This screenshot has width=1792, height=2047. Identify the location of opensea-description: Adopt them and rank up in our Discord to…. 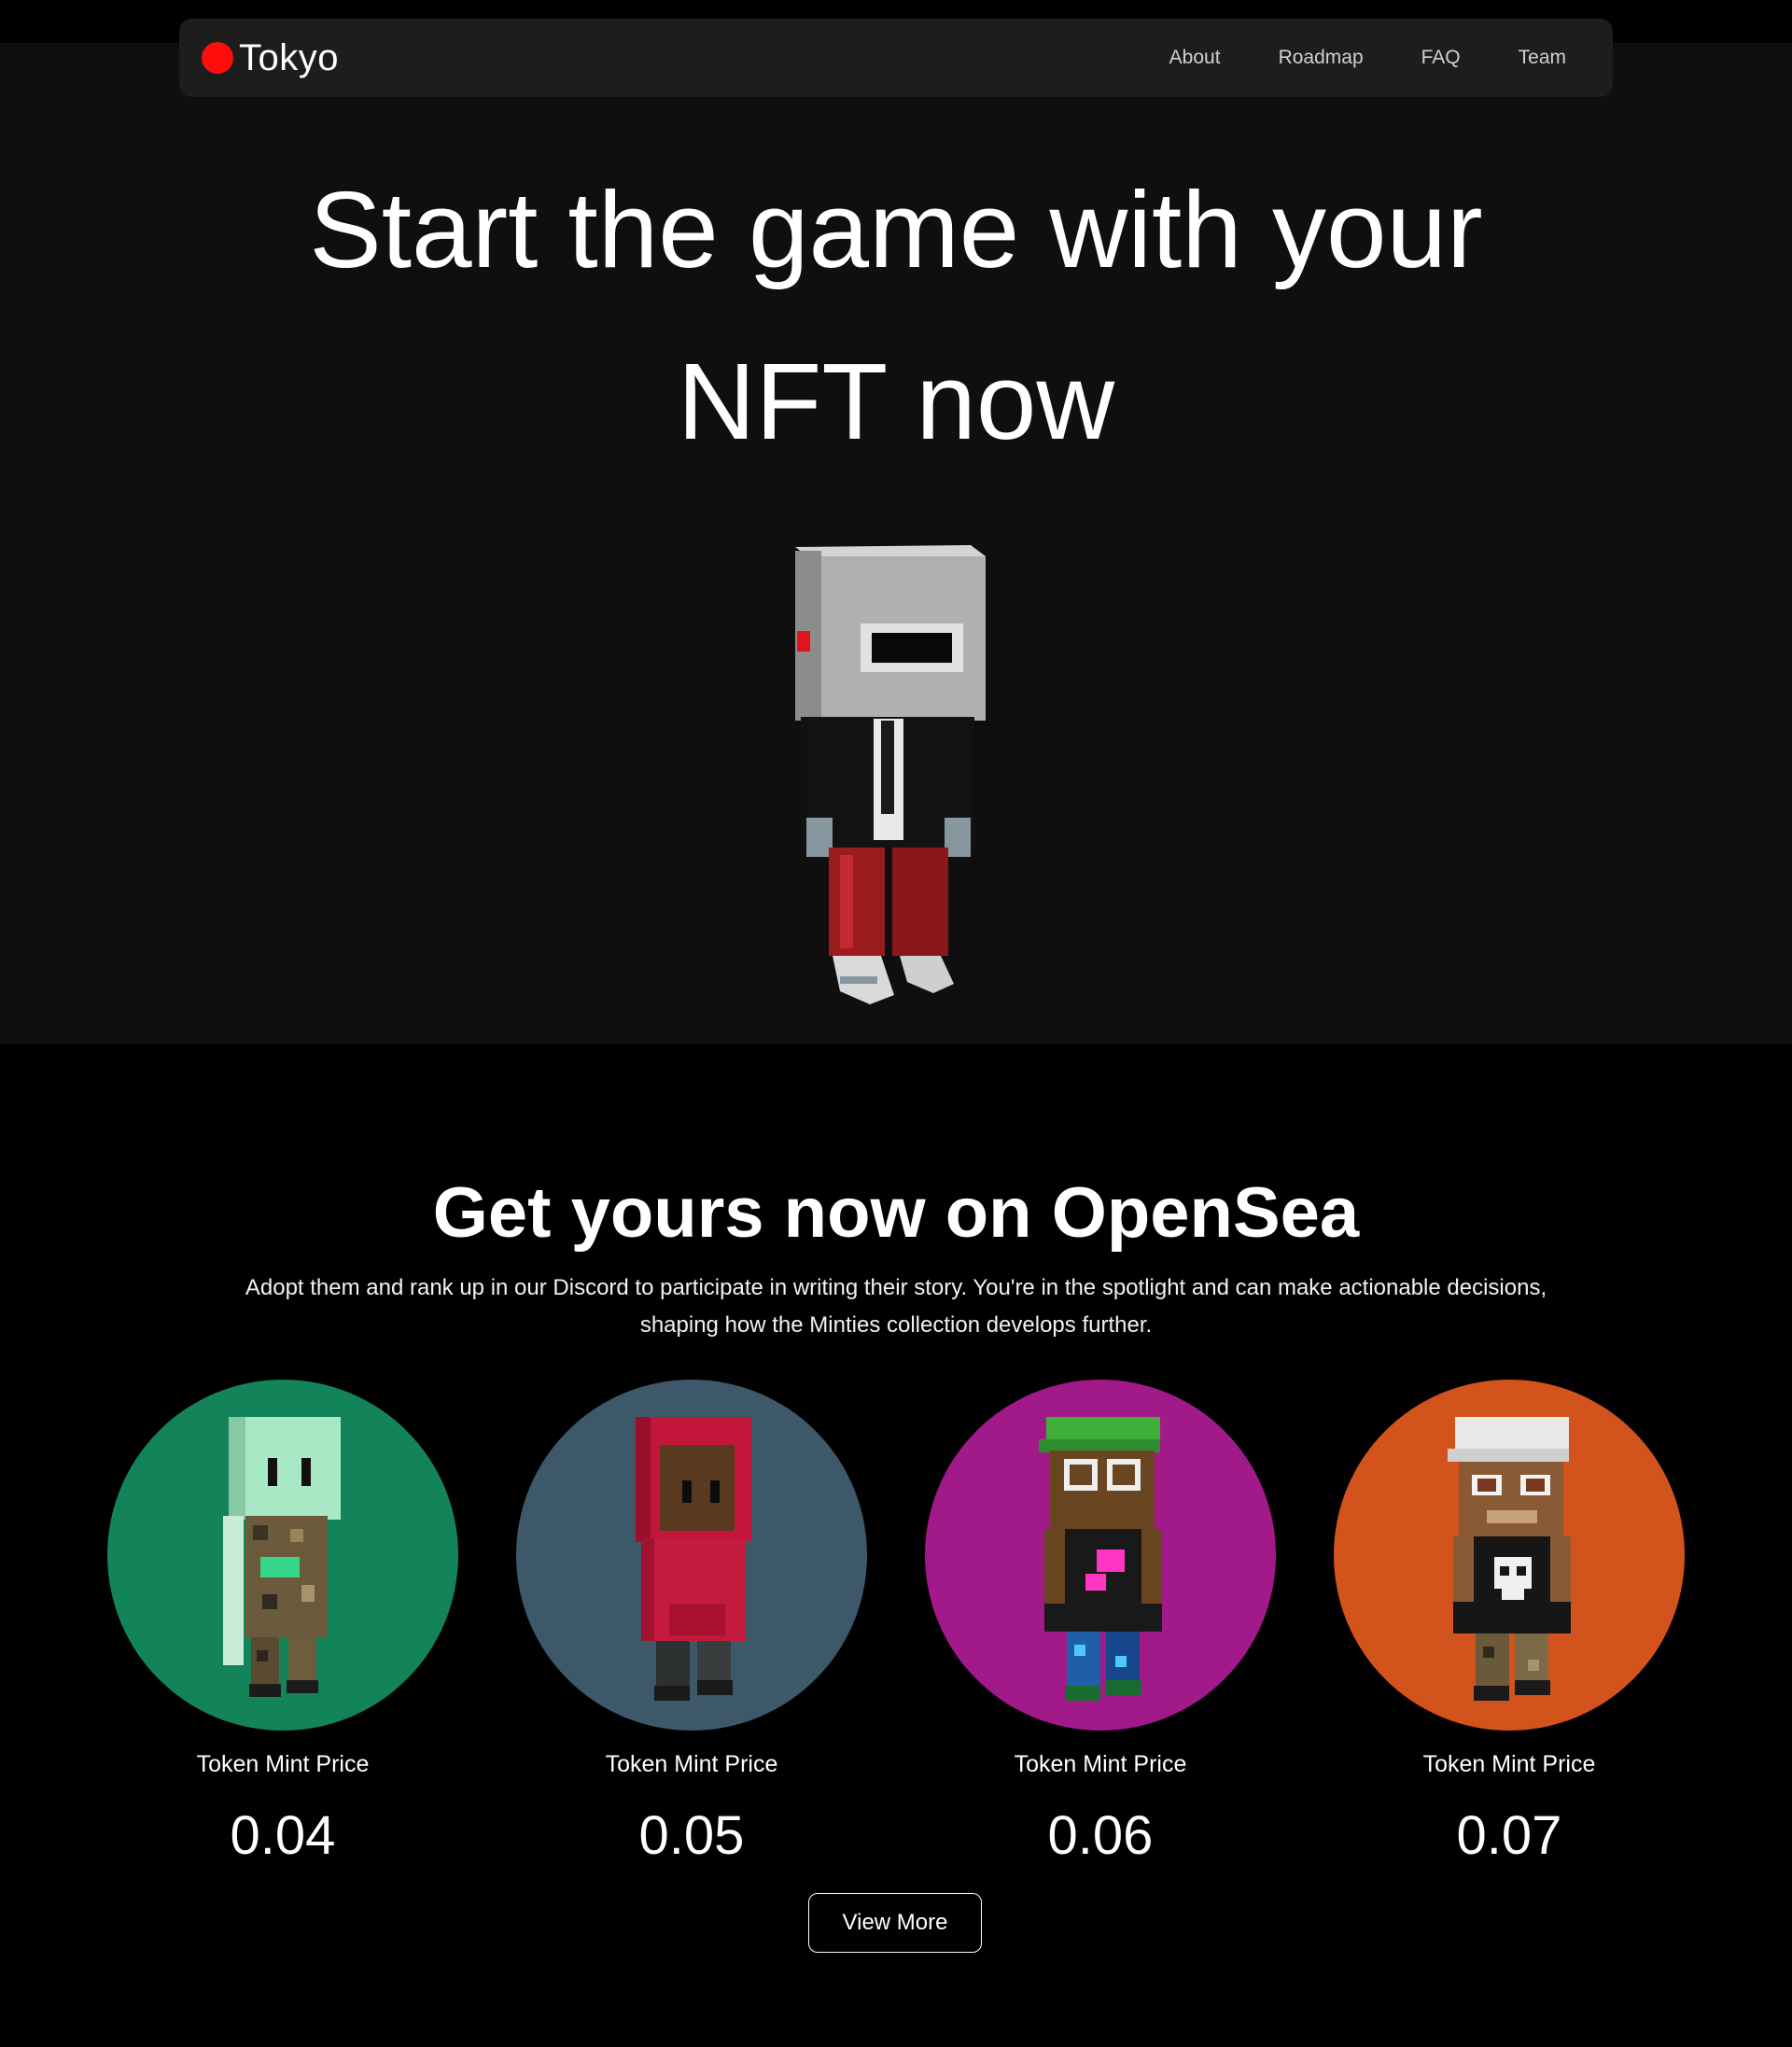
(896, 1306).